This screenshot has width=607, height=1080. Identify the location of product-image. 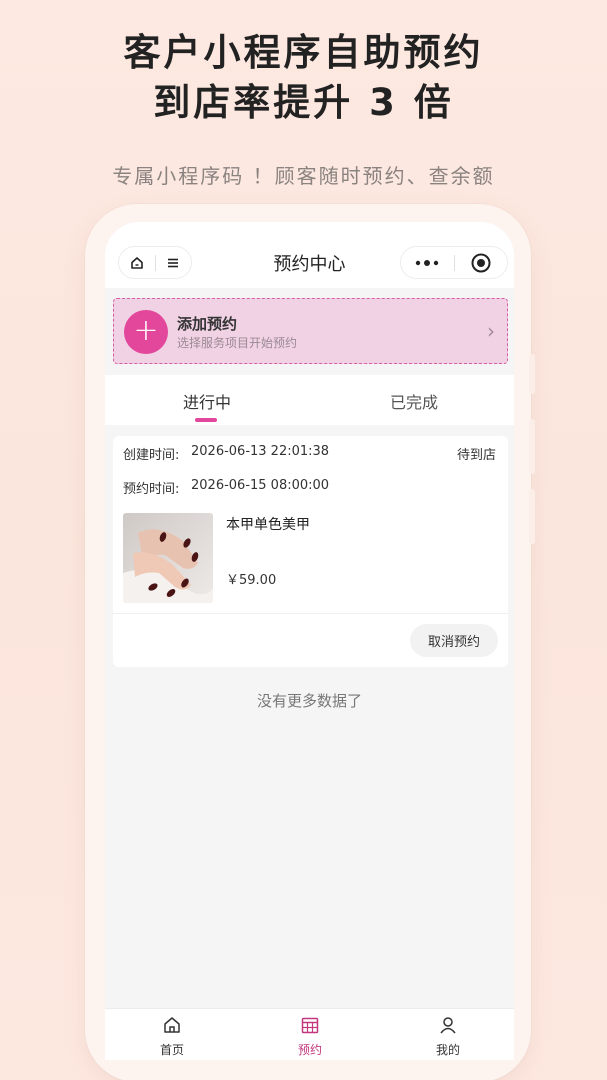
(168, 558).